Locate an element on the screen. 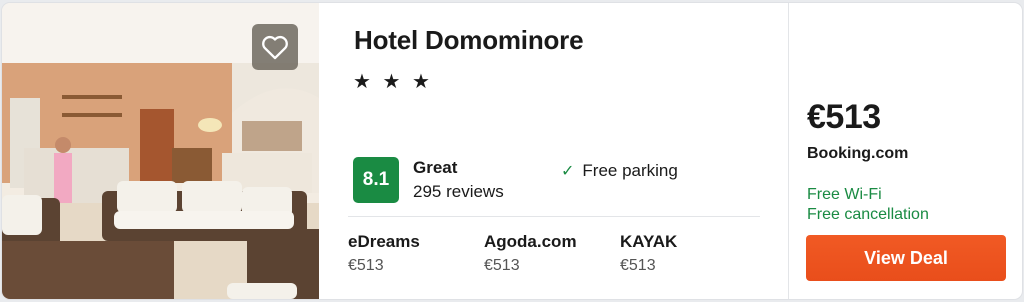 The image size is (1024, 302). hotel-name: Hotel Domominore is located at coordinates (469, 40).